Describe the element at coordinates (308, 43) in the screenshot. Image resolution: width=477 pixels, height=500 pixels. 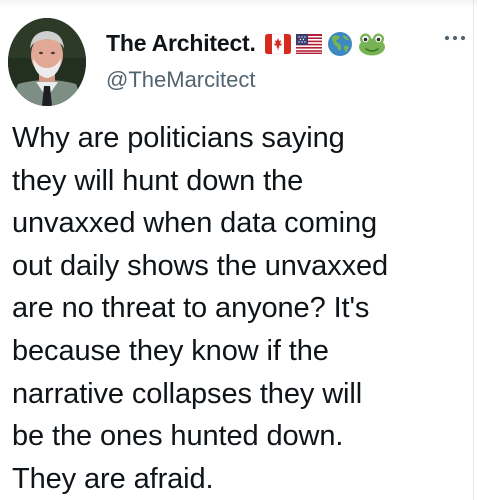
I see `us-flag-icon` at that location.